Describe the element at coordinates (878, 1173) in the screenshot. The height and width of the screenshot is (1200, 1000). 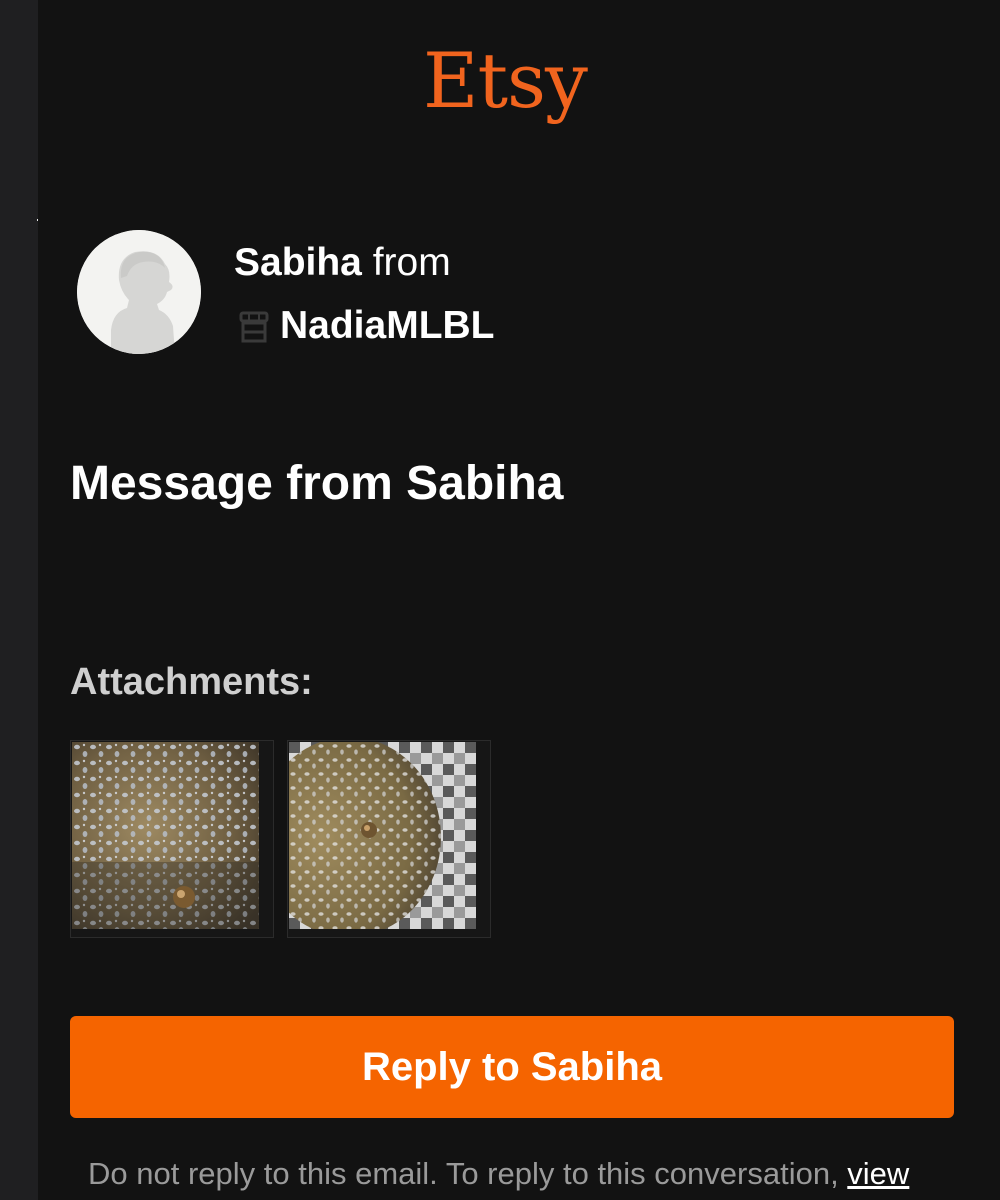
I see `view-conversation-link: view` at that location.